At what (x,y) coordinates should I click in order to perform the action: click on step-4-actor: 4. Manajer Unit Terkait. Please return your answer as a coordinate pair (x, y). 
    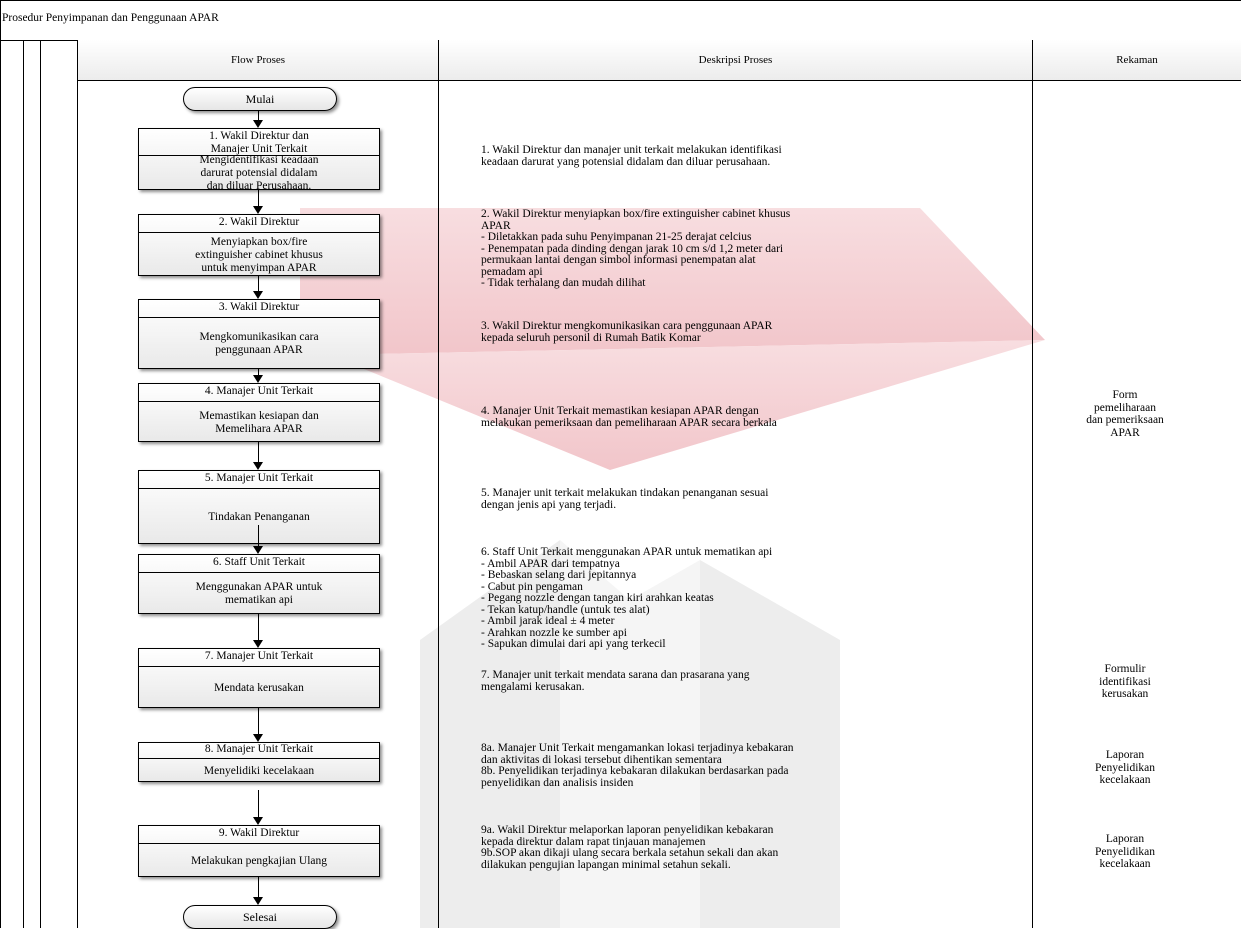
    Looking at the image, I should click on (259, 393).